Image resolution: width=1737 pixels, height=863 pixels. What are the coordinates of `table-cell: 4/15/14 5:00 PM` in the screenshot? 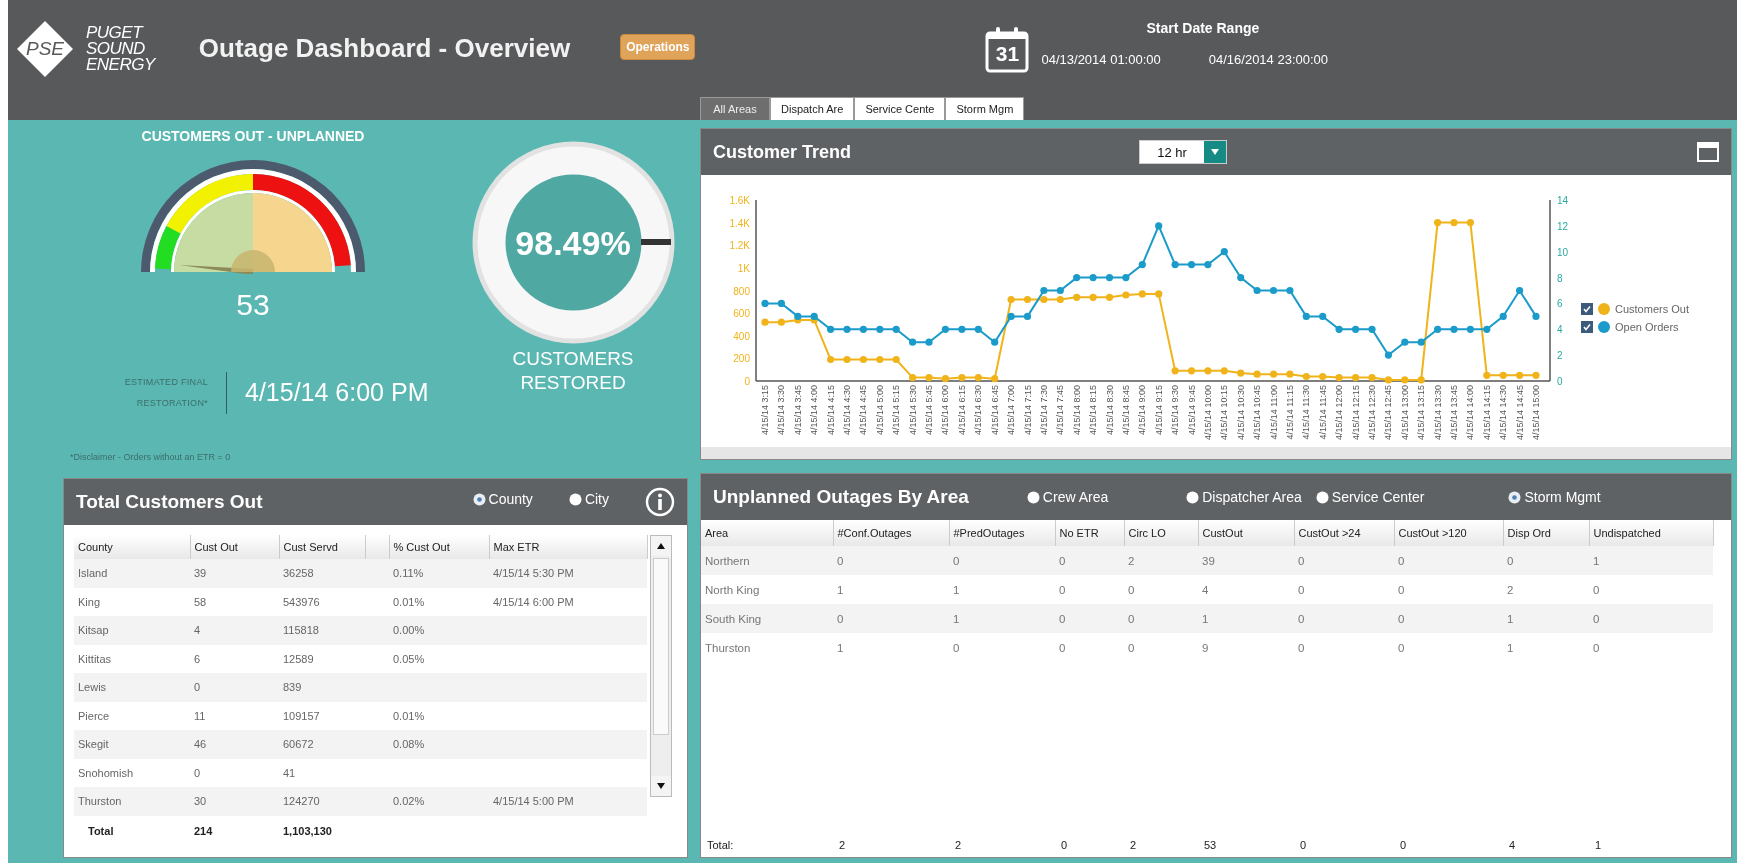 It's located at (568, 801).